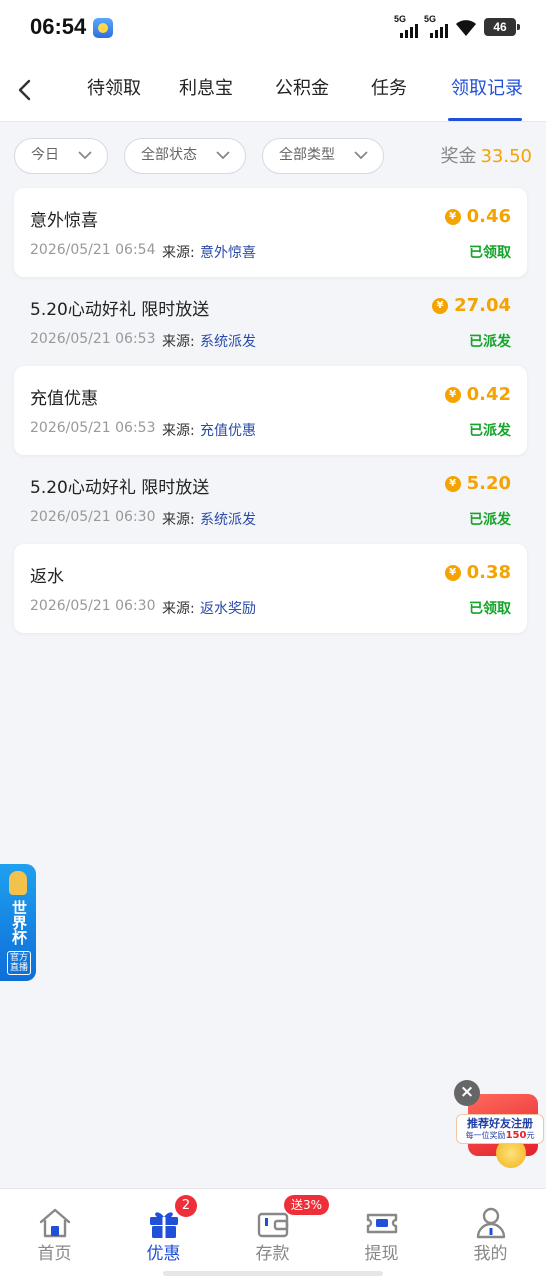  What do you see at coordinates (54, 1254) in the screenshot?
I see `nav-label: 首页` at bounding box center [54, 1254].